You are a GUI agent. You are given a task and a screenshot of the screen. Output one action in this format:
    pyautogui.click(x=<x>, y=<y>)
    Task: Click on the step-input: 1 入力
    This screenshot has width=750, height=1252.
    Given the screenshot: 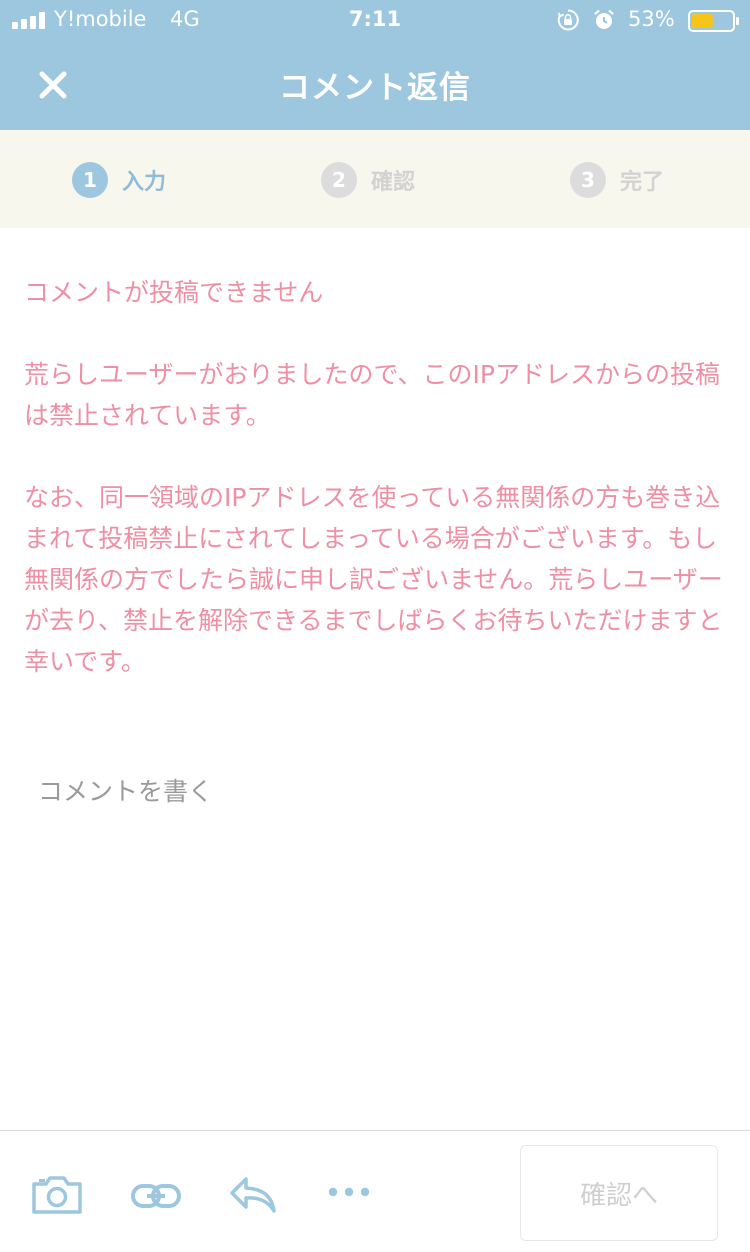 What is the action you would take?
    pyautogui.click(x=119, y=180)
    